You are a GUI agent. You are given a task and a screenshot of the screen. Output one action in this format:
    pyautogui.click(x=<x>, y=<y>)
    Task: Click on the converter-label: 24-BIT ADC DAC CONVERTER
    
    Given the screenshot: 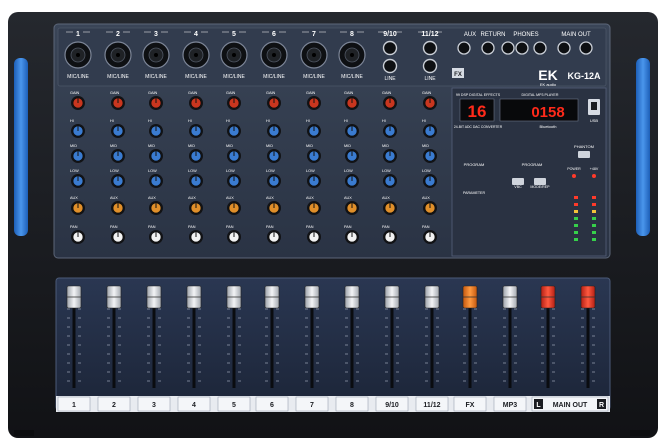 What is the action you would take?
    pyautogui.click(x=478, y=127)
    